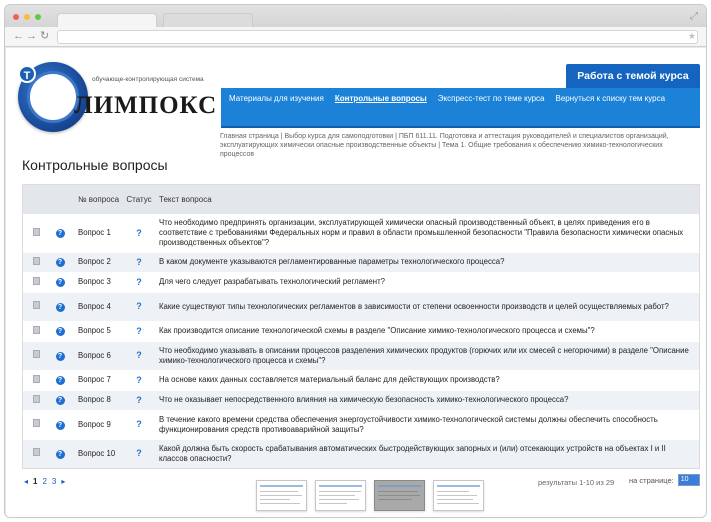  Describe the element at coordinates (63, 481) in the screenshot. I see `next-page-icon: ▸` at that location.